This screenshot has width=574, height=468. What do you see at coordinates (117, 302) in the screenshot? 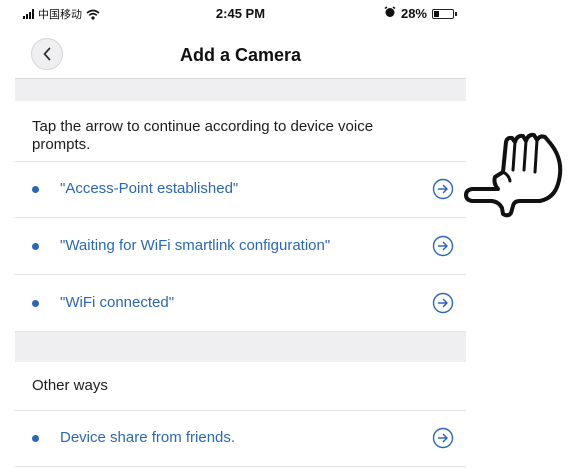
I see `prompt-label: "WiFi connected"` at bounding box center [117, 302].